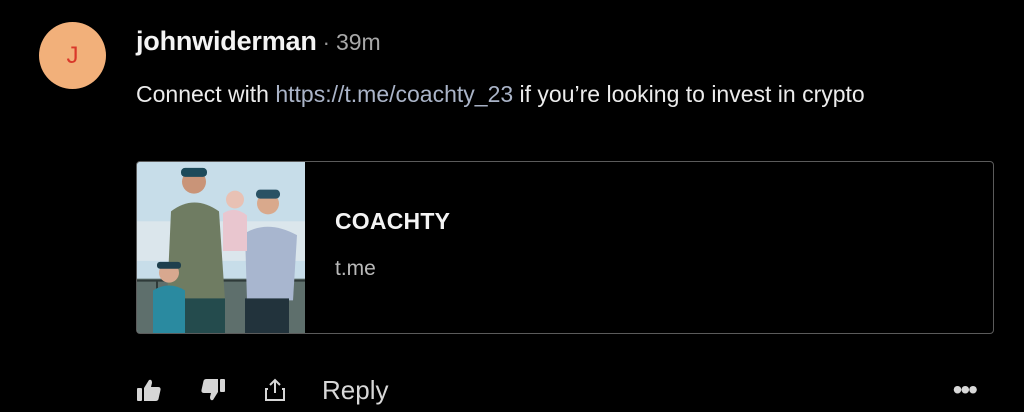 Image resolution: width=1024 pixels, height=412 pixels. I want to click on username: johnwiderman, so click(226, 41).